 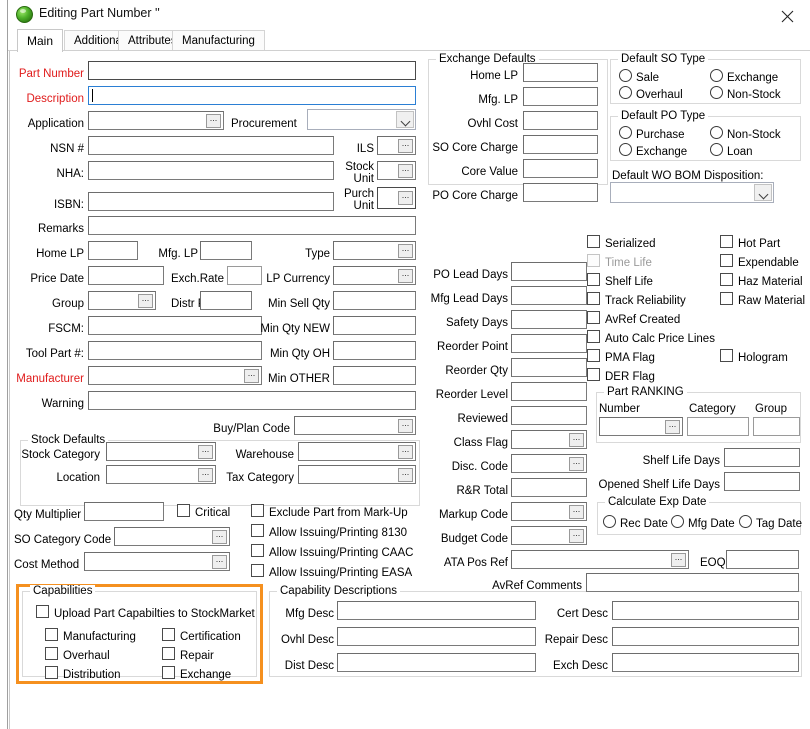 I want to click on checkbox-distribution, so click(x=51, y=672).